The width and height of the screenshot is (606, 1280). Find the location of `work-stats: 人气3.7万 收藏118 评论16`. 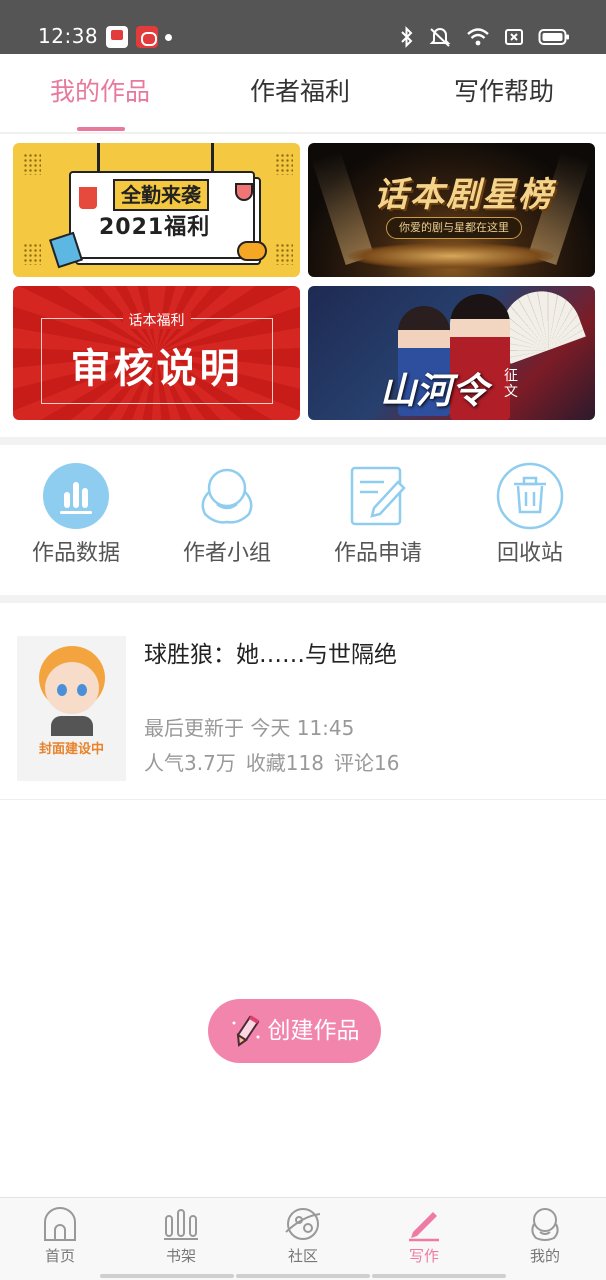

work-stats: 人气3.7万 收藏118 评论16 is located at coordinates (271, 763).